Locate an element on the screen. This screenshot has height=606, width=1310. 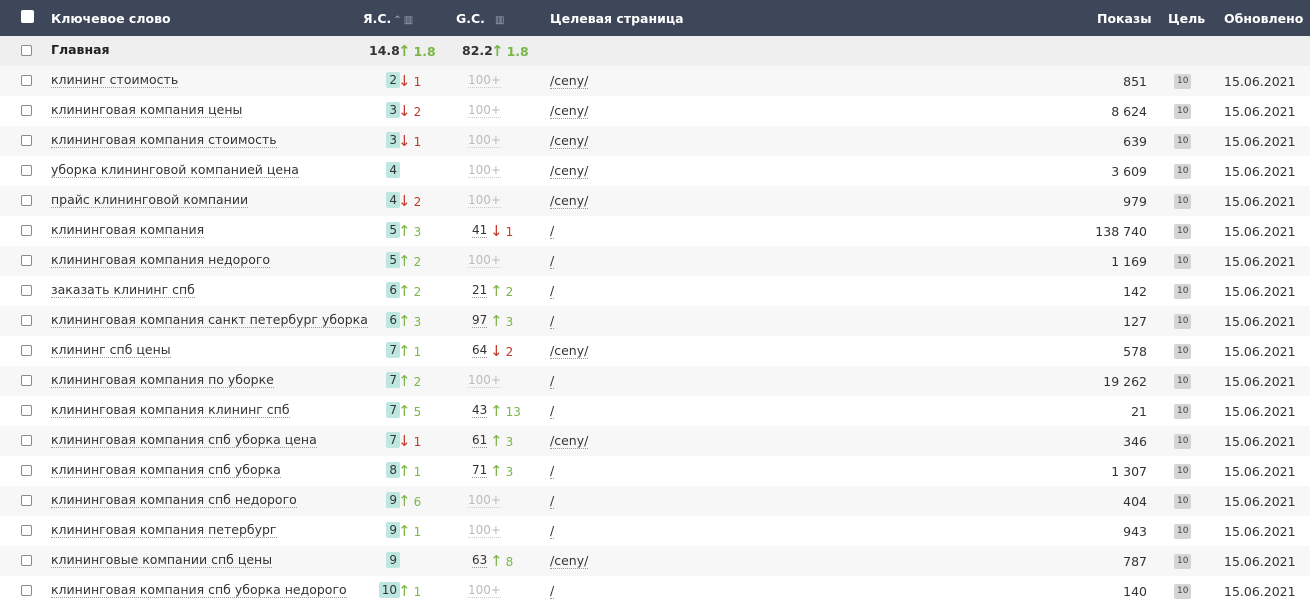
keyword-link: клининг спб цены is located at coordinates (111, 350).